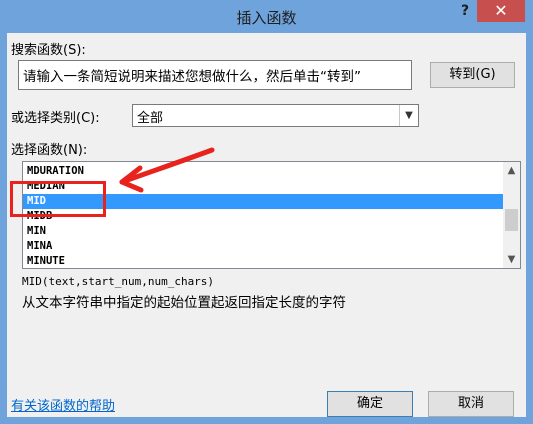 The height and width of the screenshot is (424, 533). Describe the element at coordinates (167, 170) in the screenshot. I see `annotation-arrow-icon` at that location.